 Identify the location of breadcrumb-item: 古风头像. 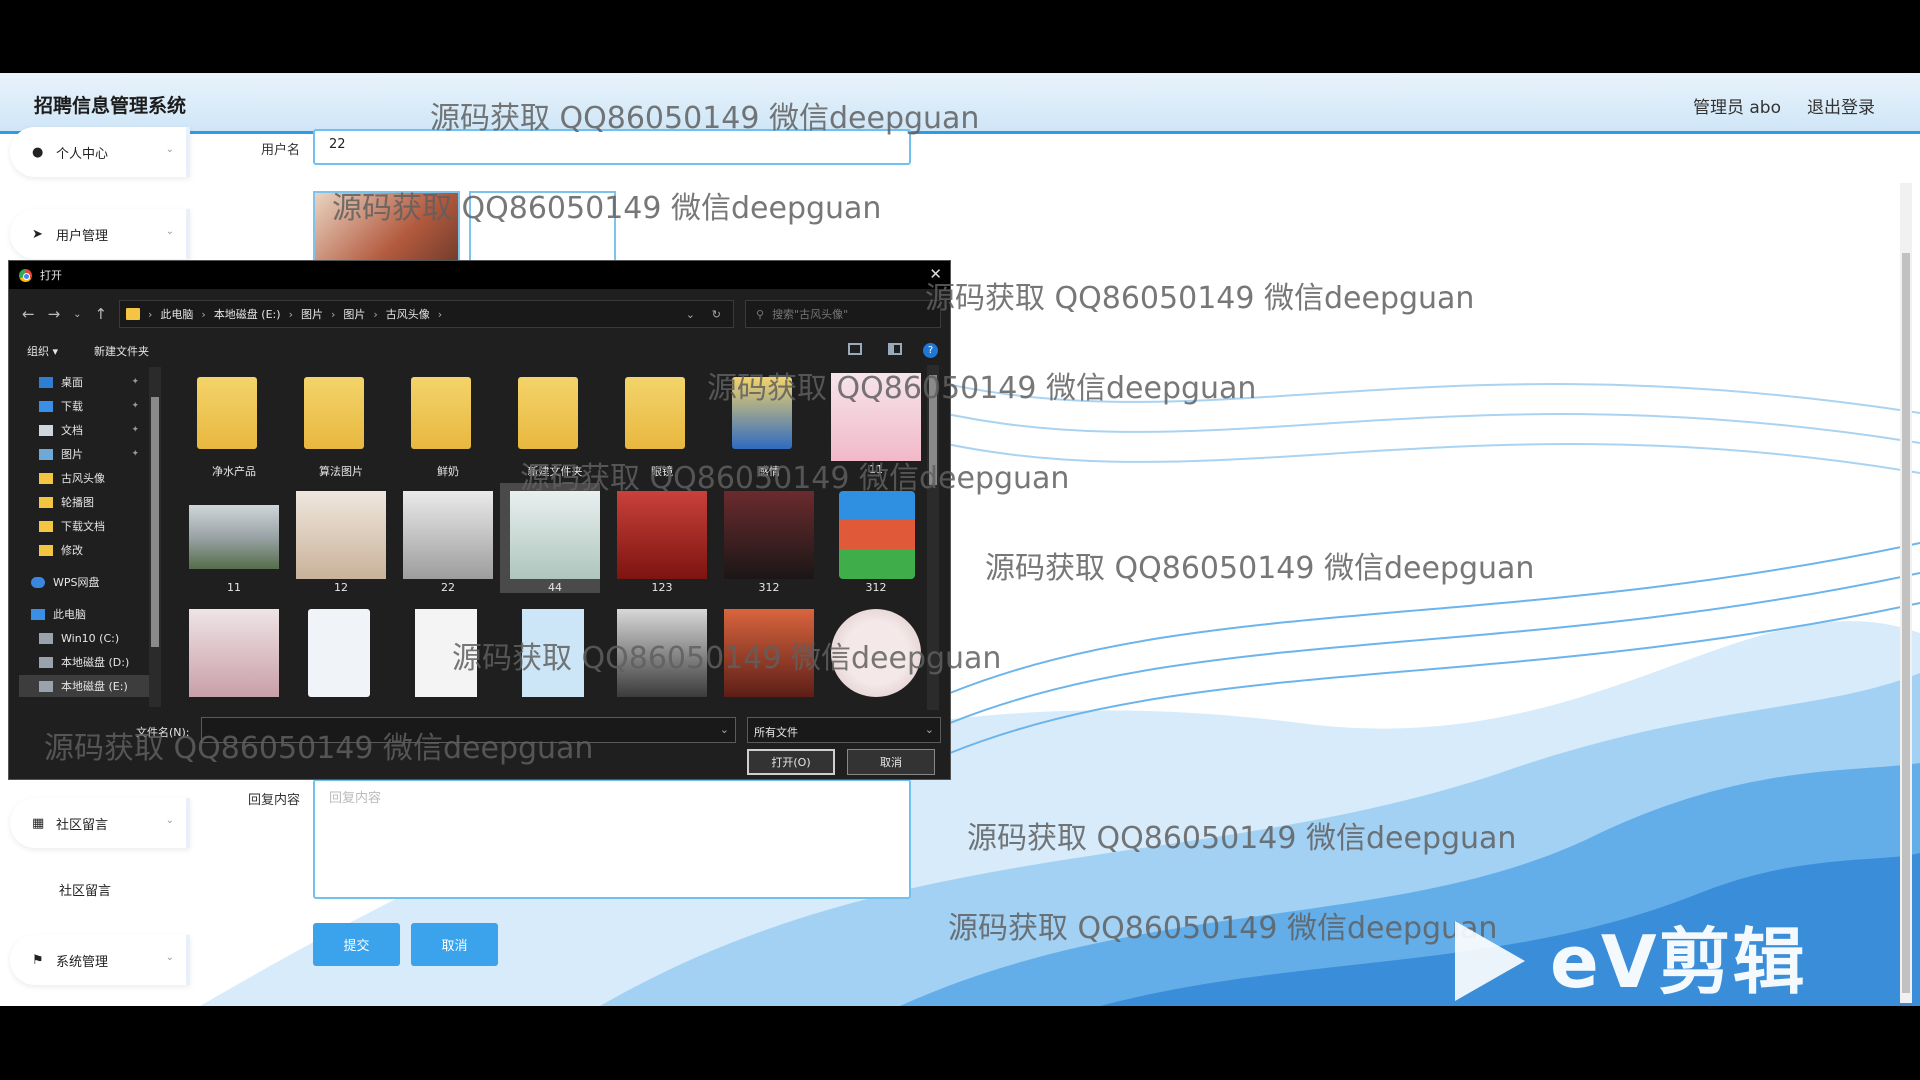
(408, 314).